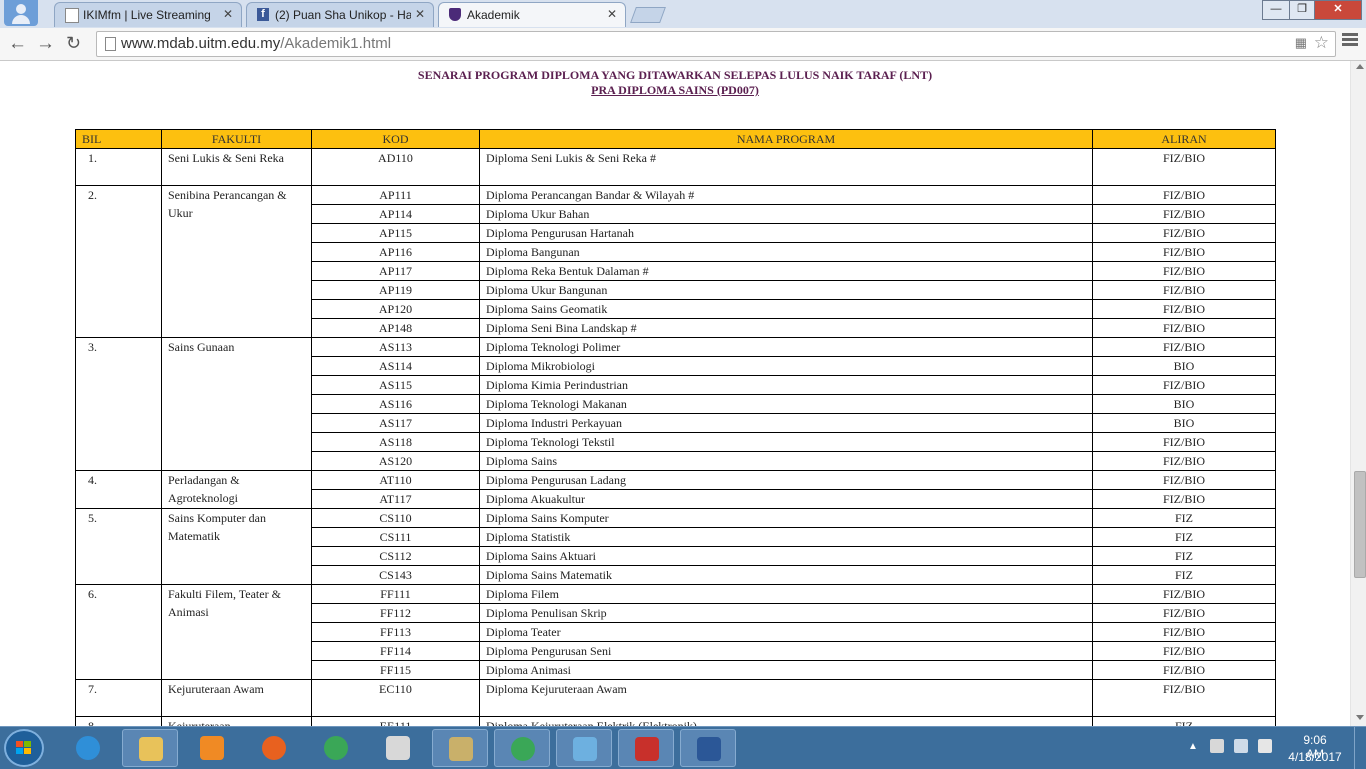  What do you see at coordinates (786, 651) in the screenshot?
I see `nama-program-cell: Diploma Pengurusan Seni` at bounding box center [786, 651].